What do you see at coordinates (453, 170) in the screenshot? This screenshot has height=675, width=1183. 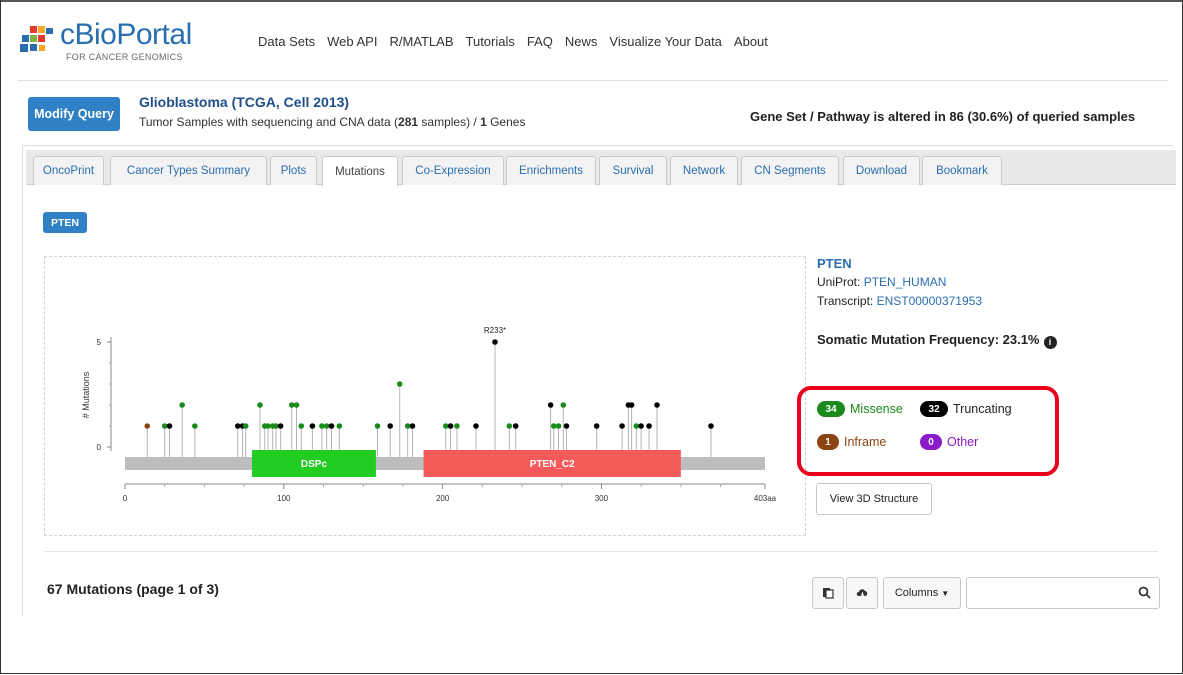 I see `tab-co-expression: Co-Expression` at bounding box center [453, 170].